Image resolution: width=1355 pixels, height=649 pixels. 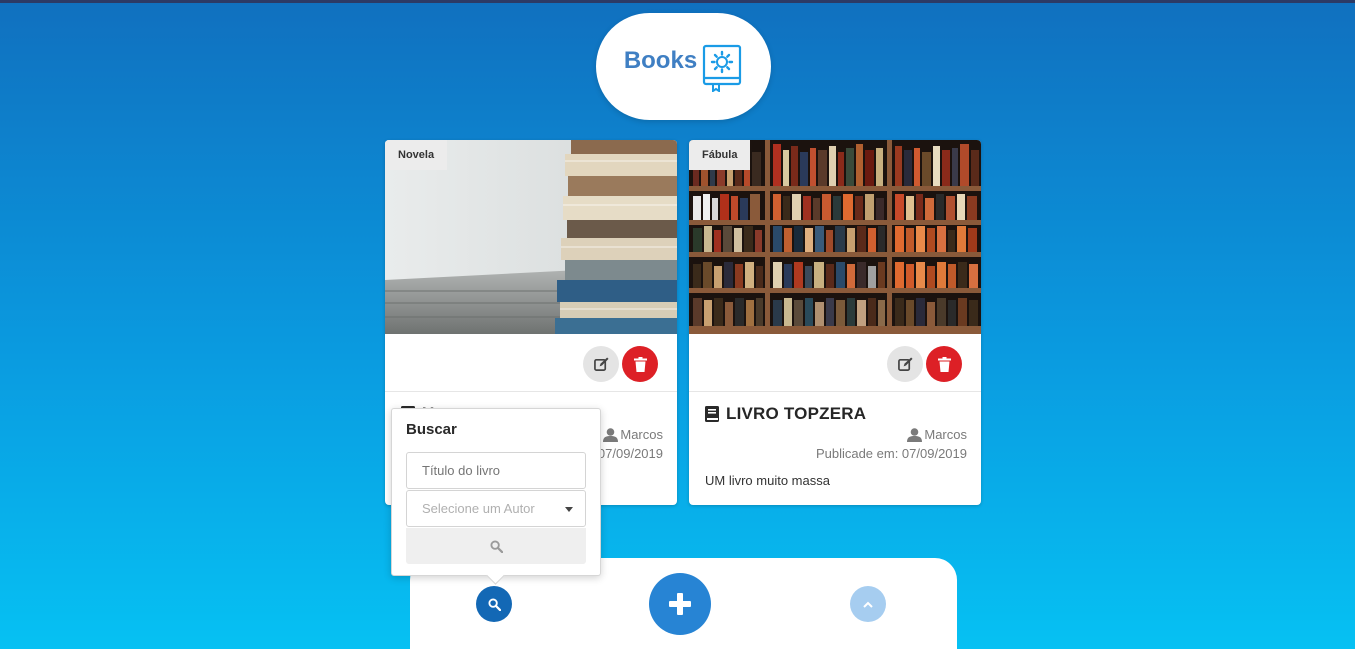 I want to click on add-book-button, so click(x=680, y=604).